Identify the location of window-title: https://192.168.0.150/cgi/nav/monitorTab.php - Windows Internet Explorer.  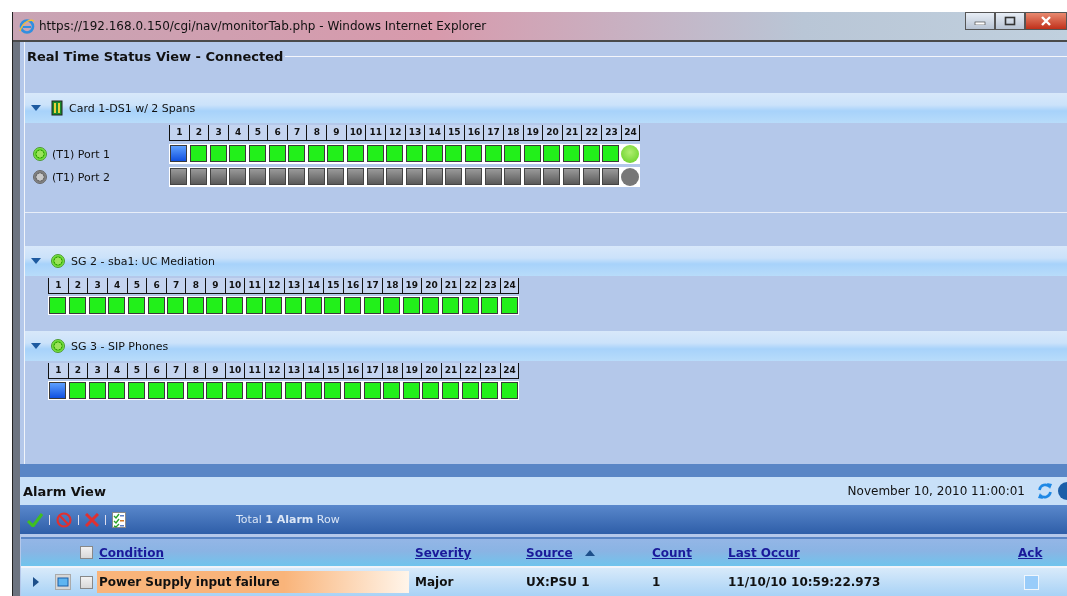
(263, 26).